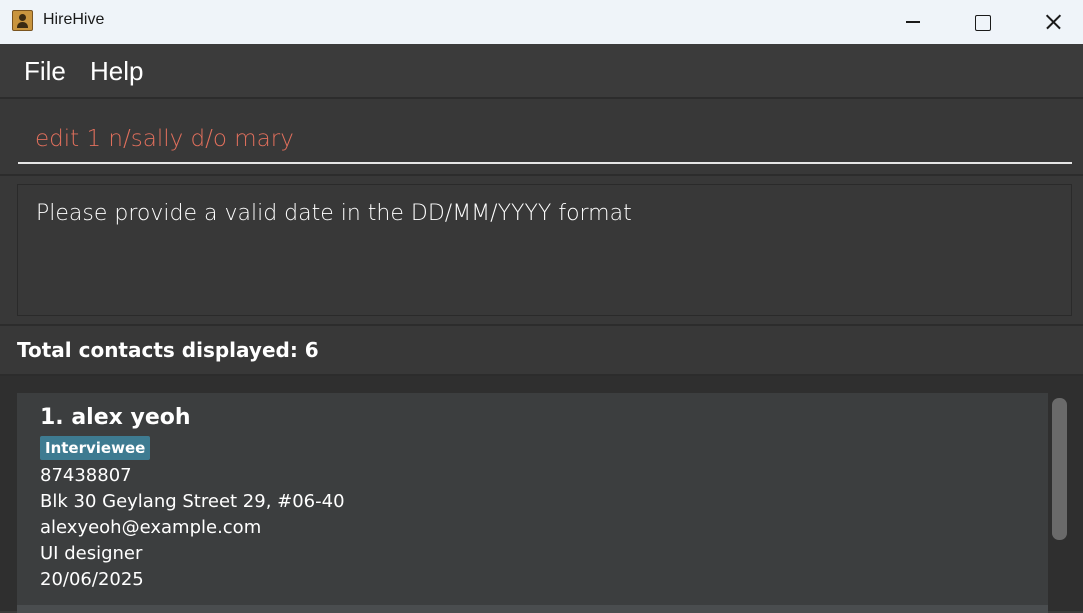 This screenshot has width=1083, height=613. What do you see at coordinates (116, 71) in the screenshot?
I see `menu-help: Help` at bounding box center [116, 71].